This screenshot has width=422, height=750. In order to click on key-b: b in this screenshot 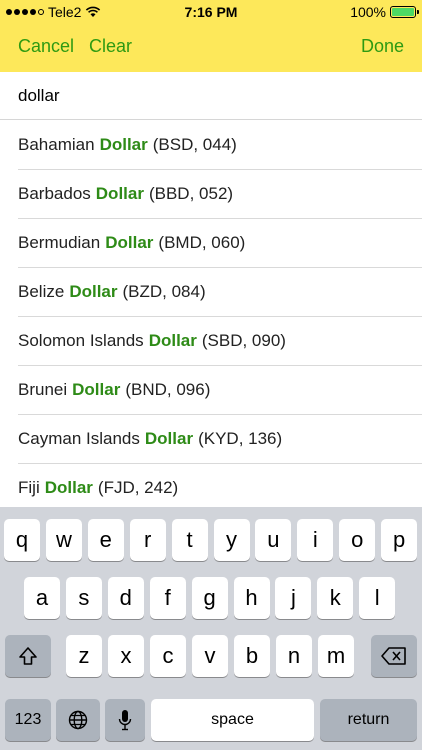, I will do `click(252, 656)`.